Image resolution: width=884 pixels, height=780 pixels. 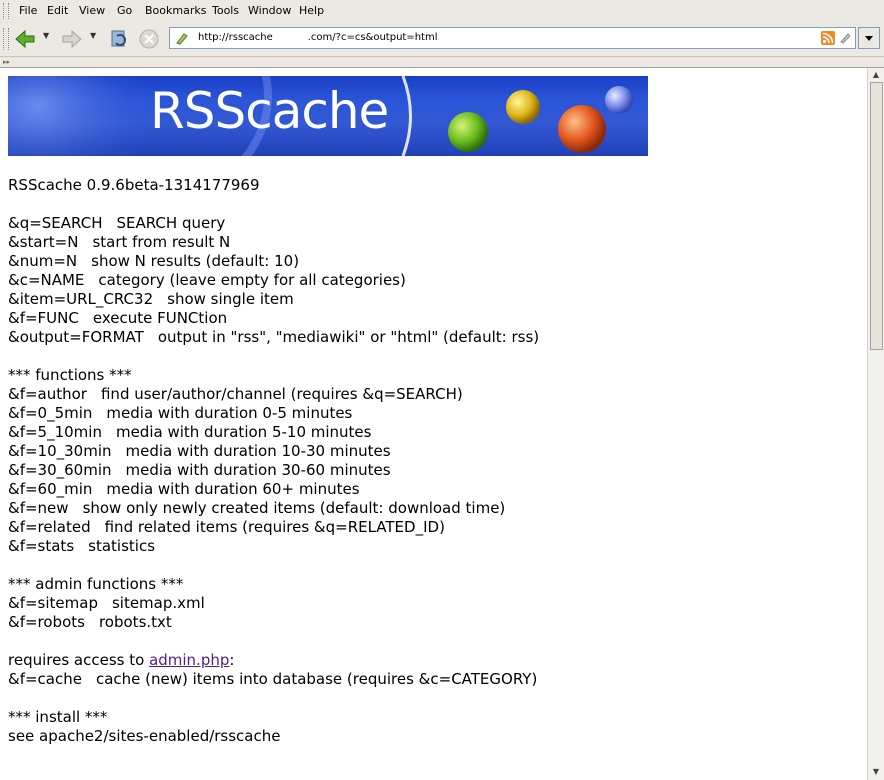 I want to click on banner-image: RSScache, so click(x=328, y=116).